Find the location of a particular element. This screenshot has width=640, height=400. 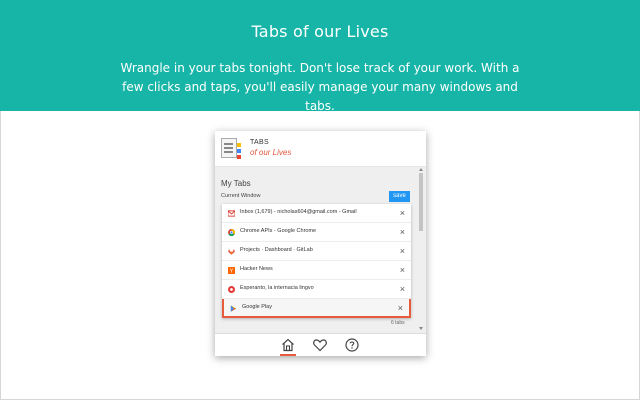

gitlab-icon is located at coordinates (231, 251).